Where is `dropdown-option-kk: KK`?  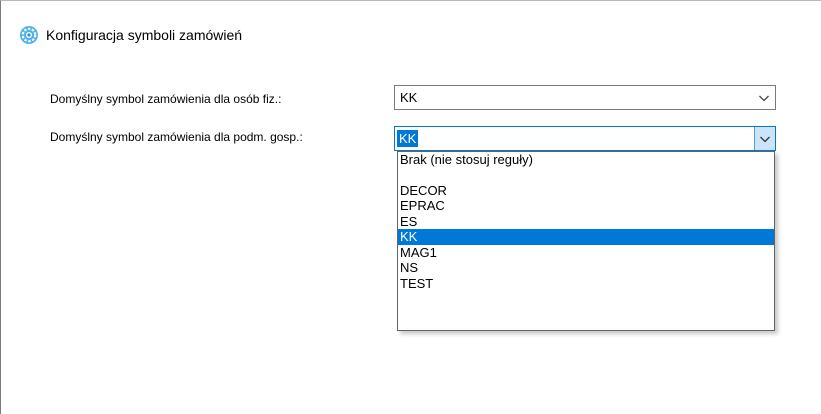
dropdown-option-kk: KK is located at coordinates (586, 237).